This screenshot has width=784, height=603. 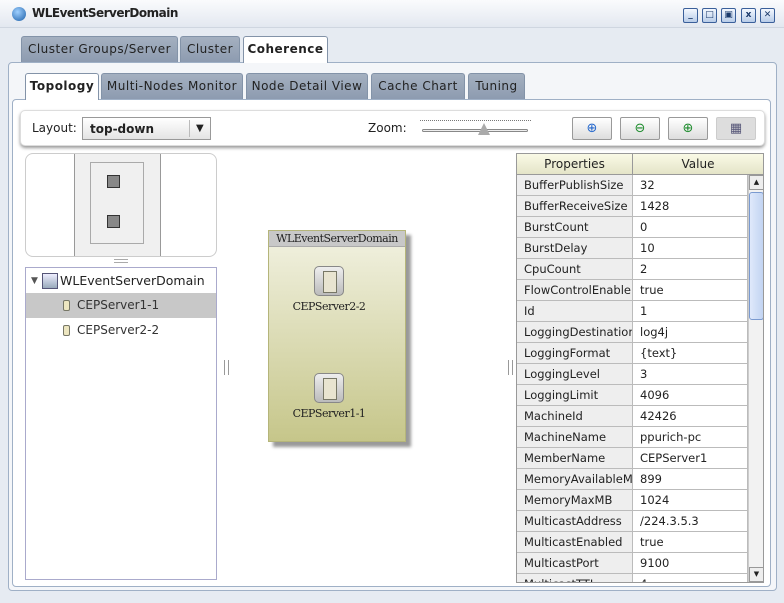 I want to click on tree-item-label: CEPServer2-2, so click(x=118, y=330).